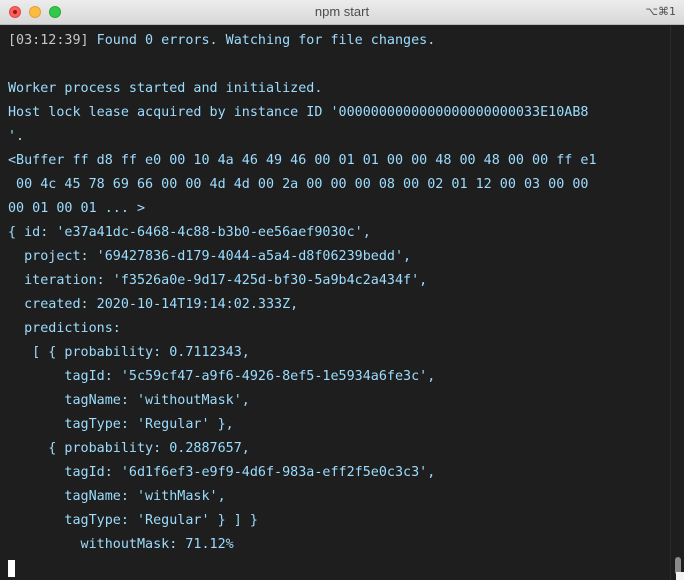 The image size is (684, 580). Describe the element at coordinates (11, 568) in the screenshot. I see `text-cursor` at that location.